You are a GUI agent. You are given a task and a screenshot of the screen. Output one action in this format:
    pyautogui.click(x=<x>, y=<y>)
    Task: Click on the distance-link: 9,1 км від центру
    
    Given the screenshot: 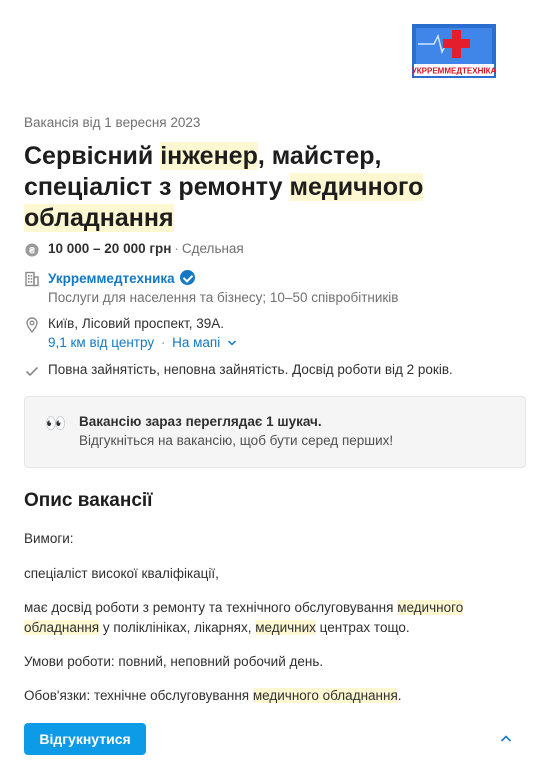 What is the action you would take?
    pyautogui.click(x=101, y=342)
    